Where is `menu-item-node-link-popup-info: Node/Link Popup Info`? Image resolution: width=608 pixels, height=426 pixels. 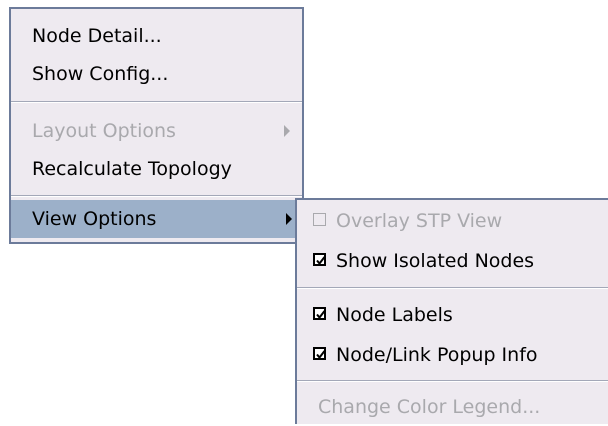 menu-item-node-link-popup-info: Node/Link Popup Info is located at coordinates (452, 355).